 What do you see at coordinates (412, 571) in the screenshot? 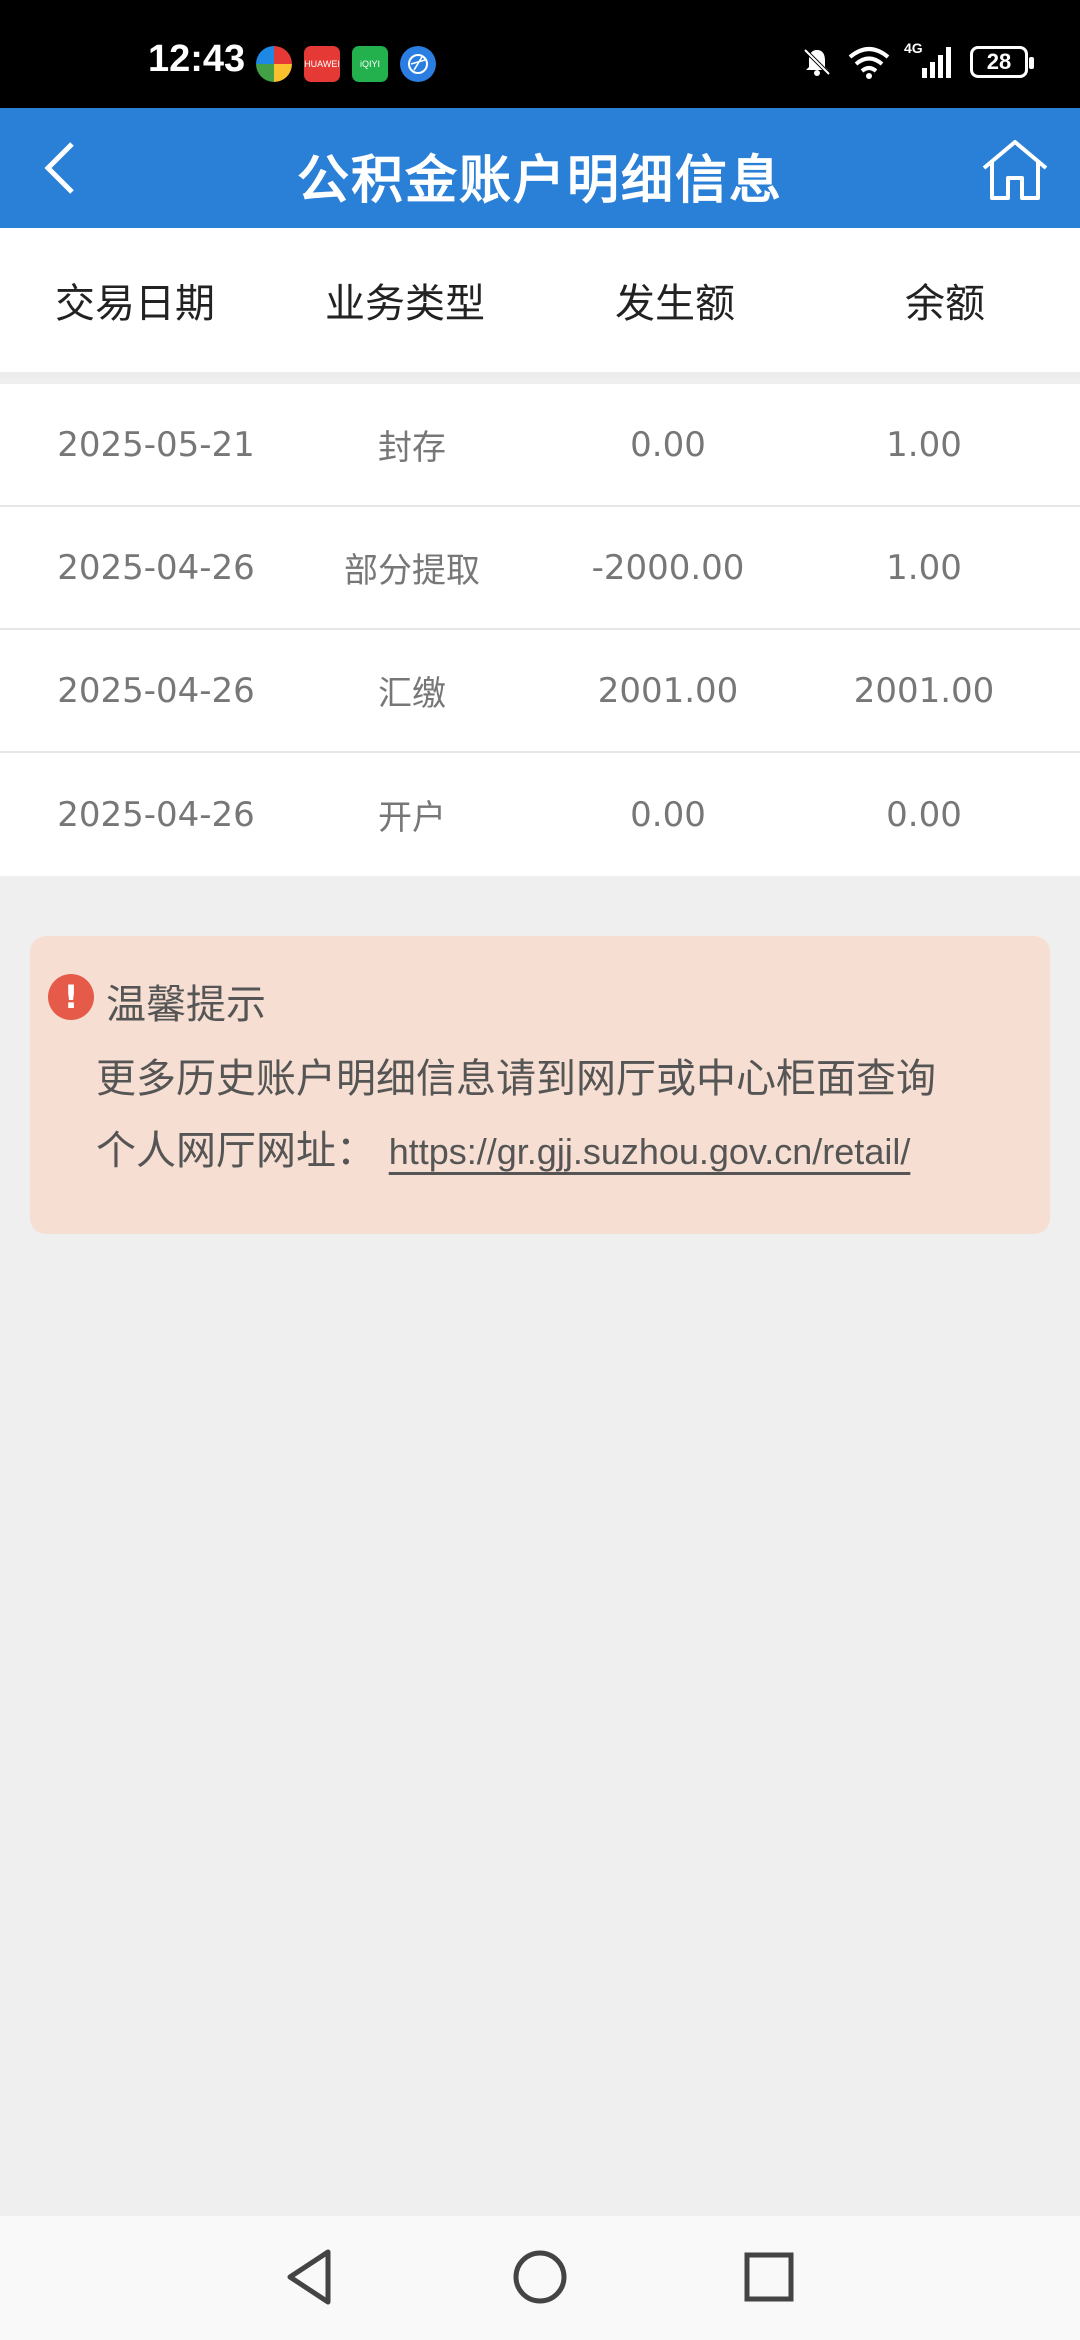
I see `cell-type: 部分提取` at bounding box center [412, 571].